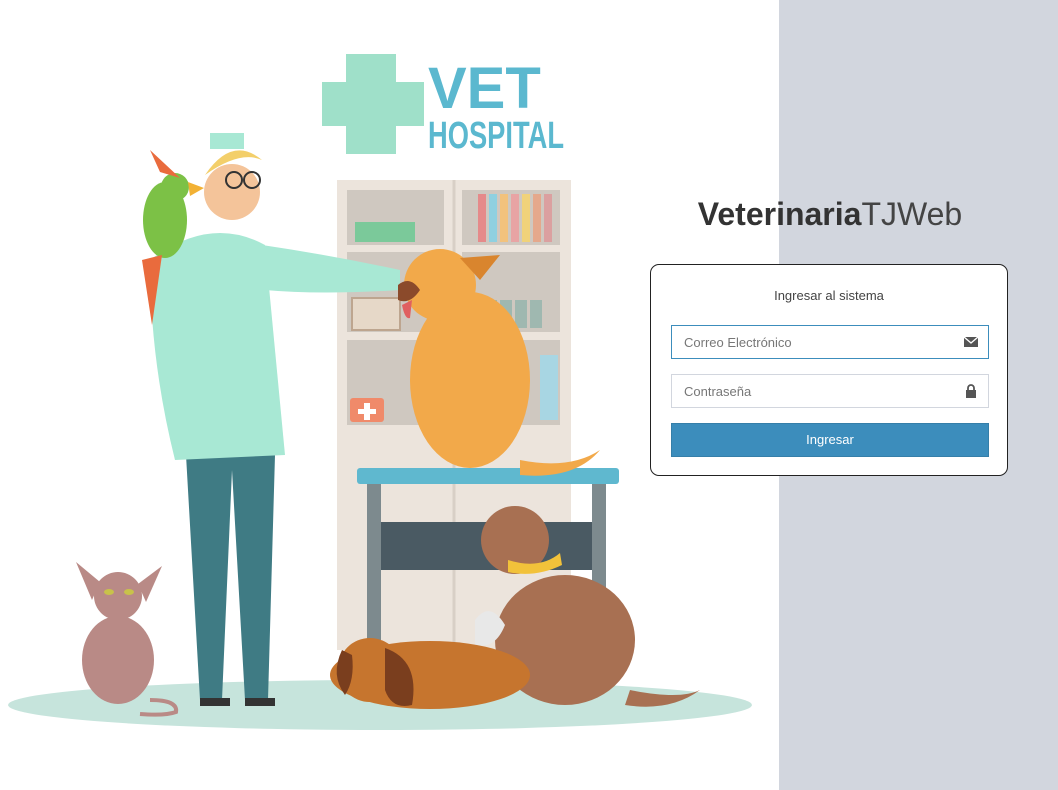 The height and width of the screenshot is (790, 1058). What do you see at coordinates (819, 391) in the screenshot?
I see `password-input` at bounding box center [819, 391].